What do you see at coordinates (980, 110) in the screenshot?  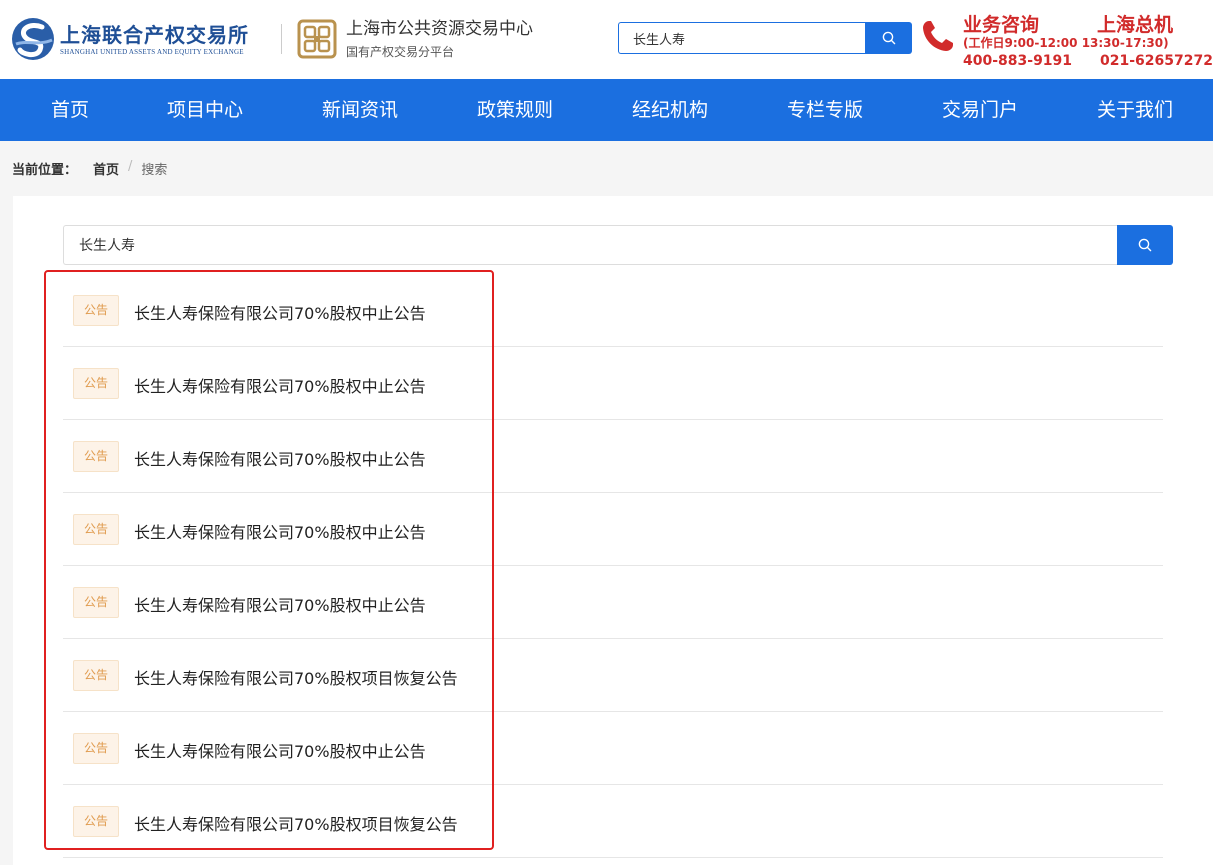 I see `nav-item-portal: 交易门户` at bounding box center [980, 110].